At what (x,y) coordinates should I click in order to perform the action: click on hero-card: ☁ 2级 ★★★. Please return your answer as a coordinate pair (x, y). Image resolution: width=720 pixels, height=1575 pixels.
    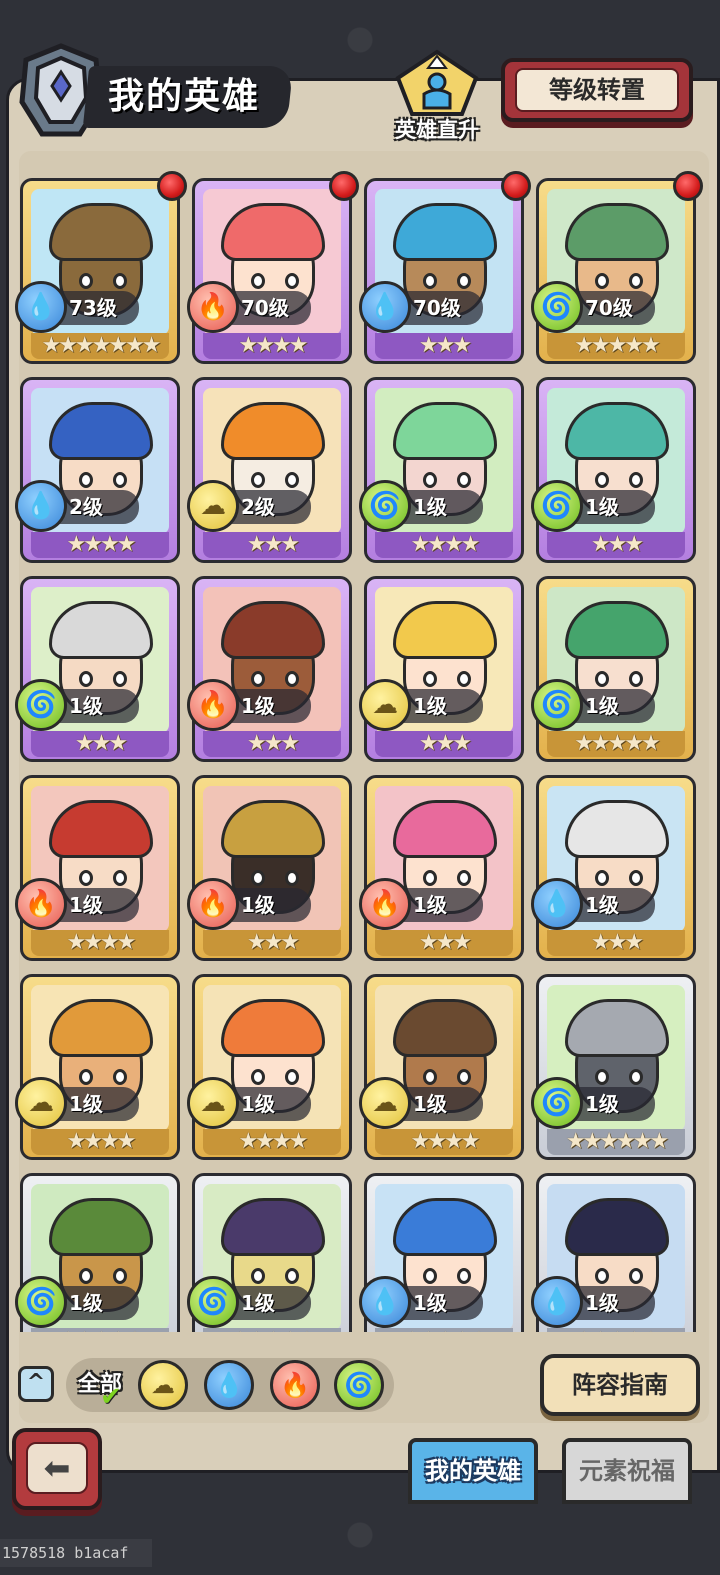
    Looking at the image, I should click on (269, 470).